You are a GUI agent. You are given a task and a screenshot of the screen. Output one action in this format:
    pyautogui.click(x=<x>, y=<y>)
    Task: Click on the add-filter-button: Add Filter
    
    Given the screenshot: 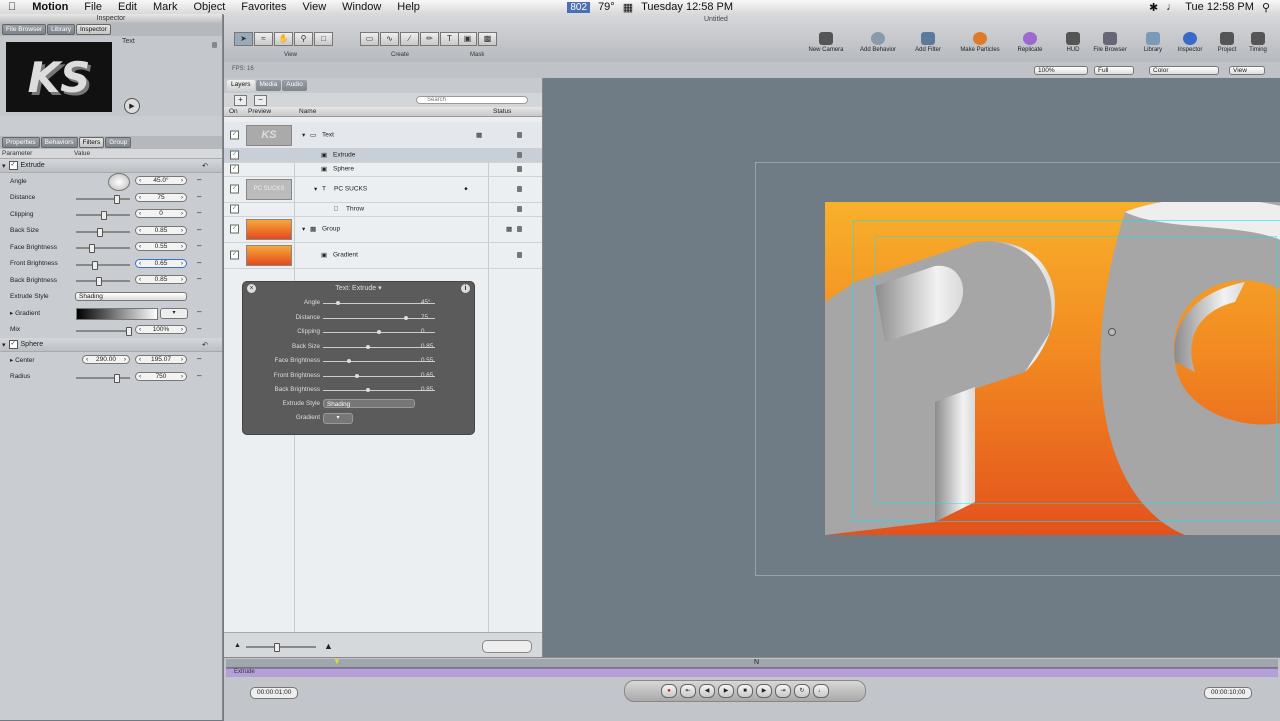 What is the action you would take?
    pyautogui.click(x=928, y=42)
    